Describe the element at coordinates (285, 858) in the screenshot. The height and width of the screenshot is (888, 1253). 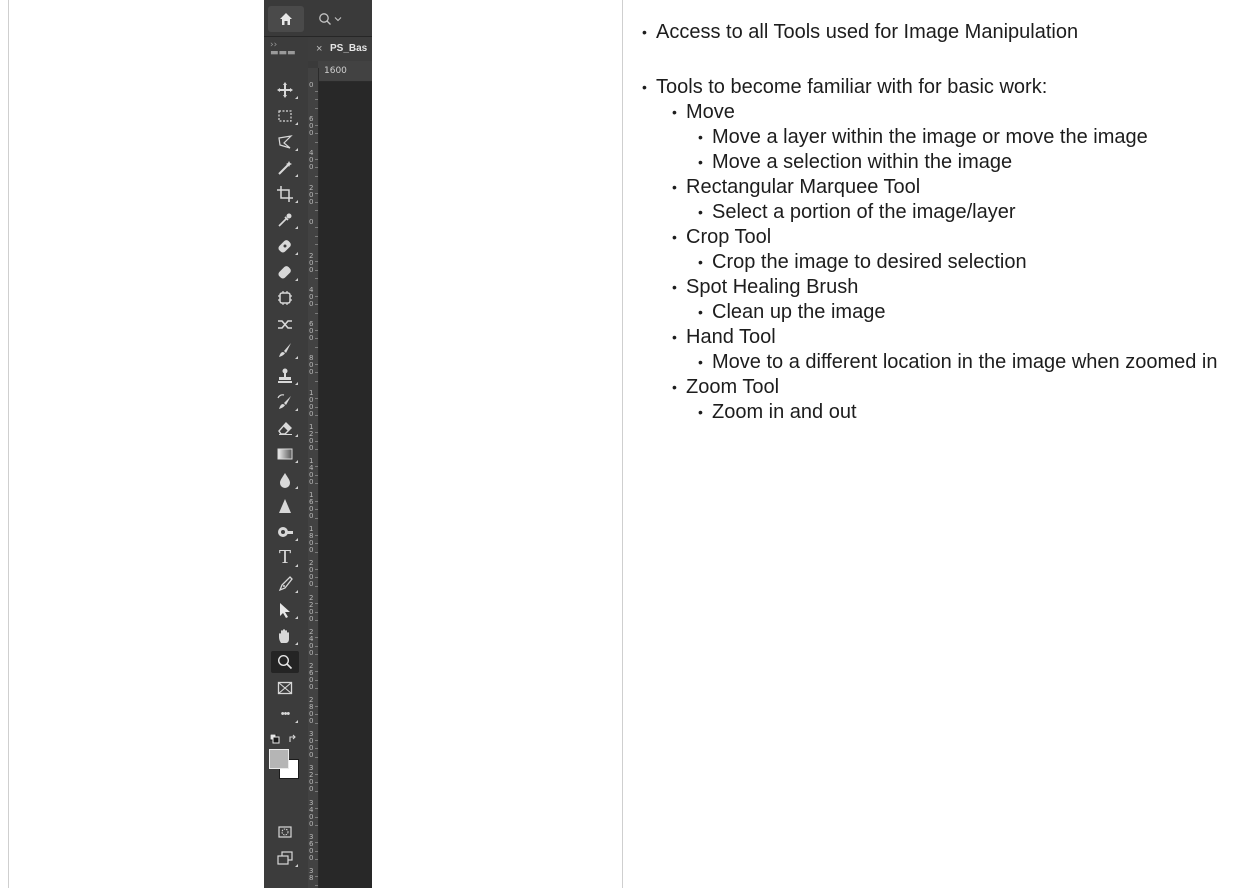
I see `screen-mode` at that location.